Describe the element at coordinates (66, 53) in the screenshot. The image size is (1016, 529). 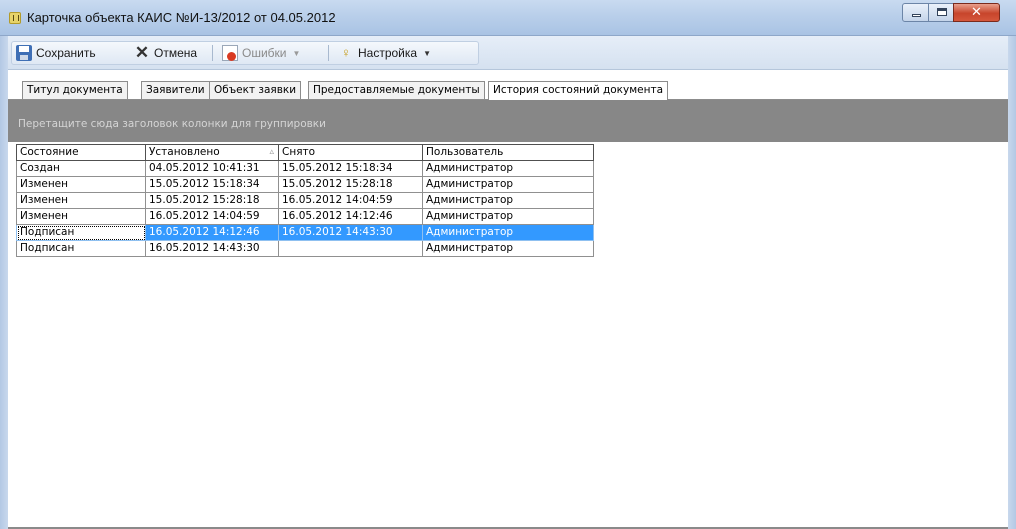
I see `save-label: Сохранить` at that location.